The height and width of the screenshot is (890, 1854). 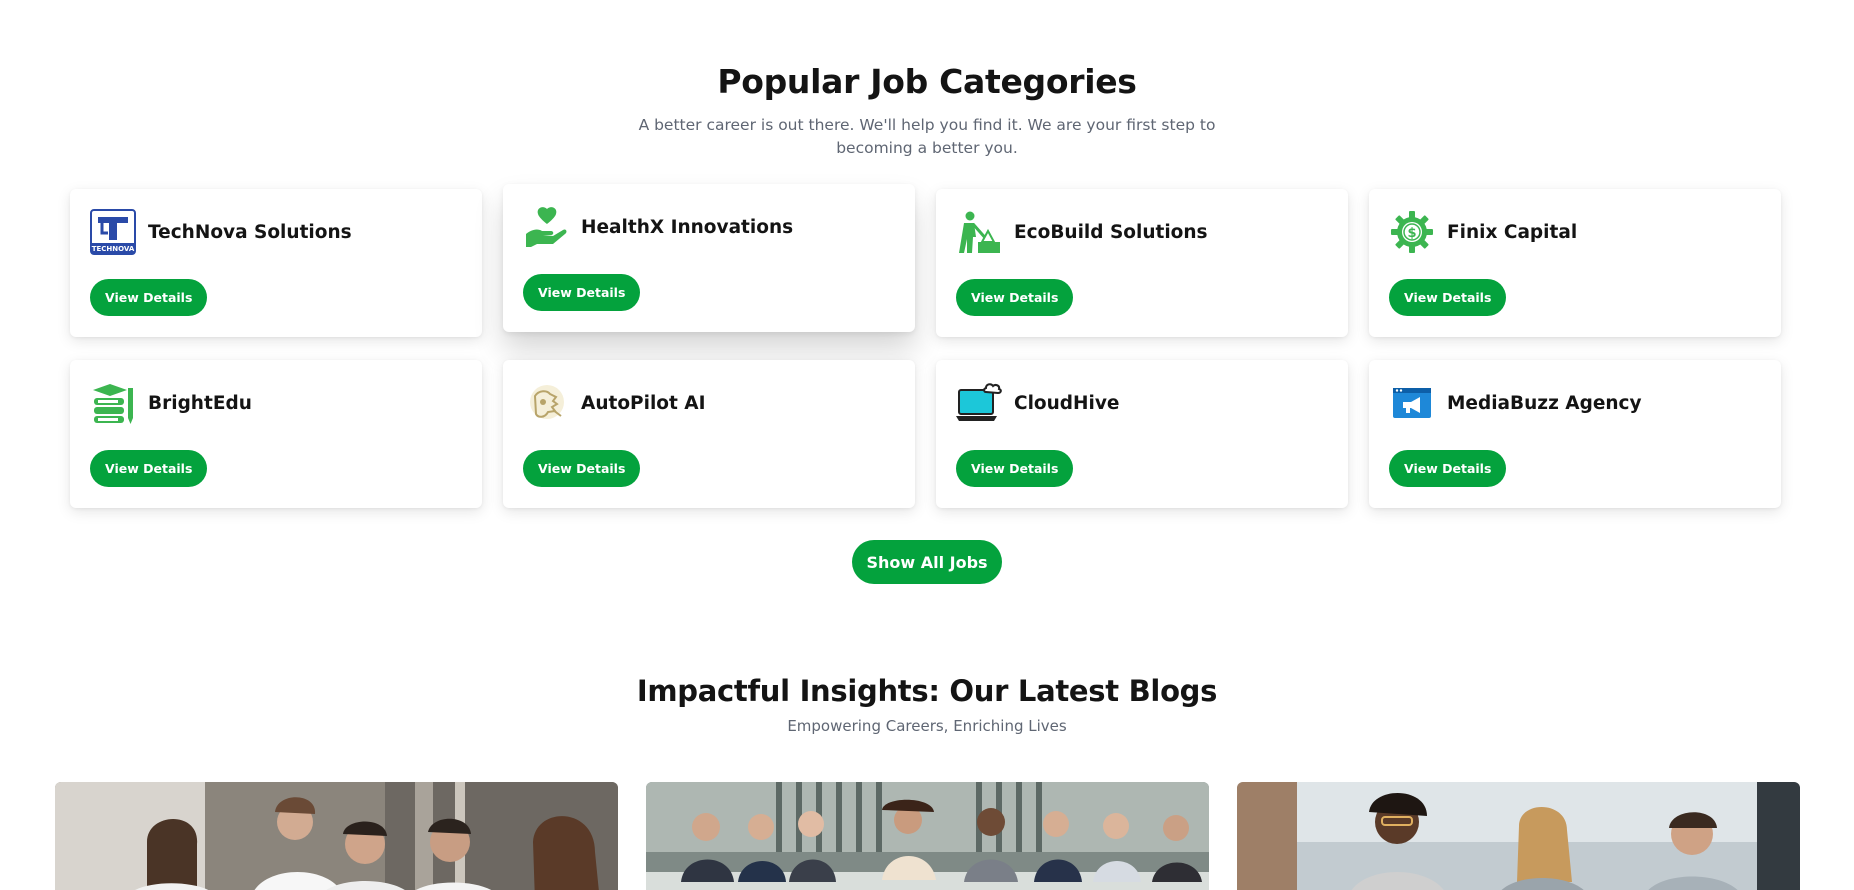 What do you see at coordinates (546, 403) in the screenshot?
I see `robot-hand-icon` at bounding box center [546, 403].